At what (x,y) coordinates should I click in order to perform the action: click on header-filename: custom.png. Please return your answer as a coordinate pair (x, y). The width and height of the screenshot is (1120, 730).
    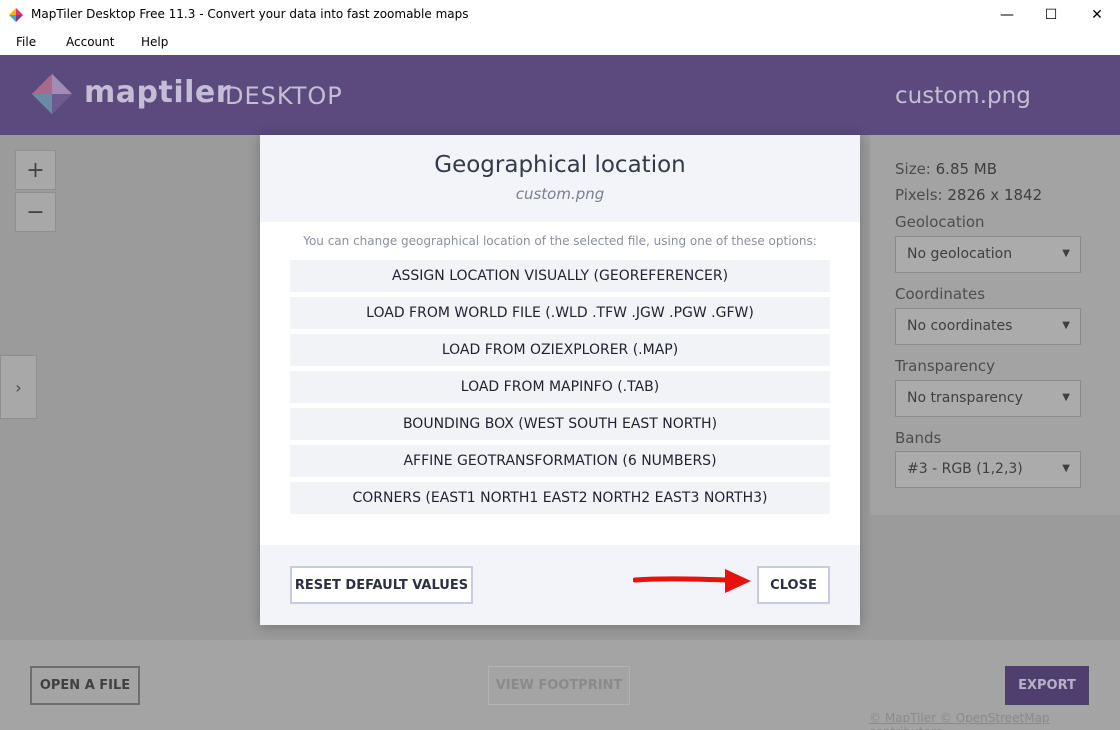
    Looking at the image, I should click on (963, 96).